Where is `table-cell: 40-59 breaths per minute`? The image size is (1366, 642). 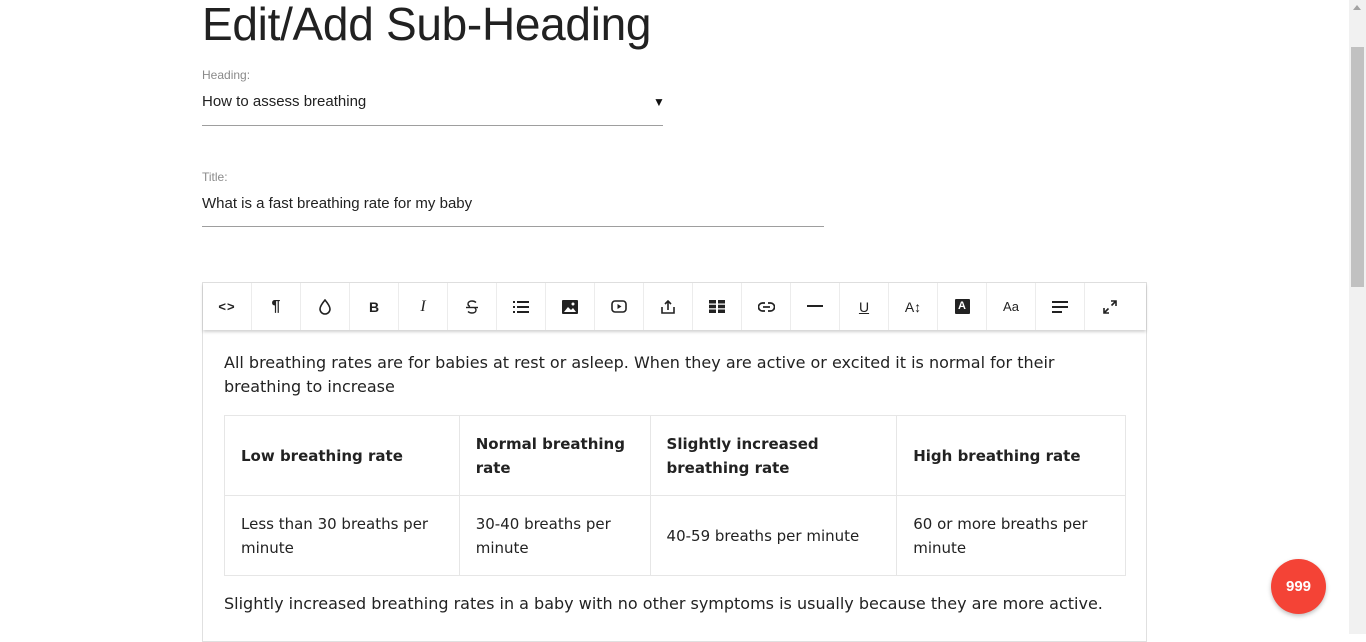 table-cell: 40-59 breaths per minute is located at coordinates (773, 535).